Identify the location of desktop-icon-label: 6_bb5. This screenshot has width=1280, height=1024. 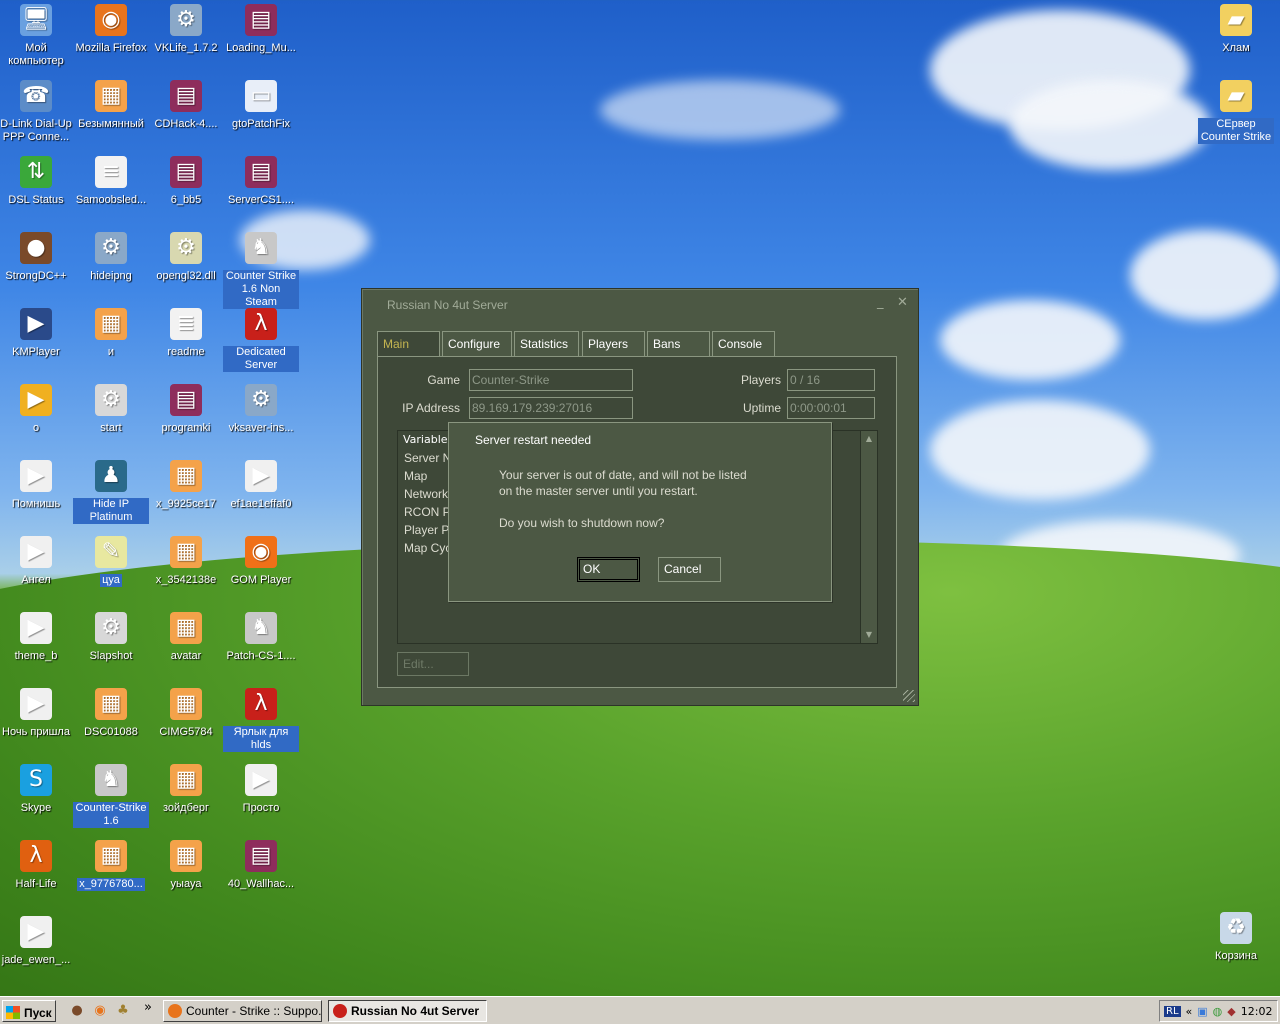
(186, 200).